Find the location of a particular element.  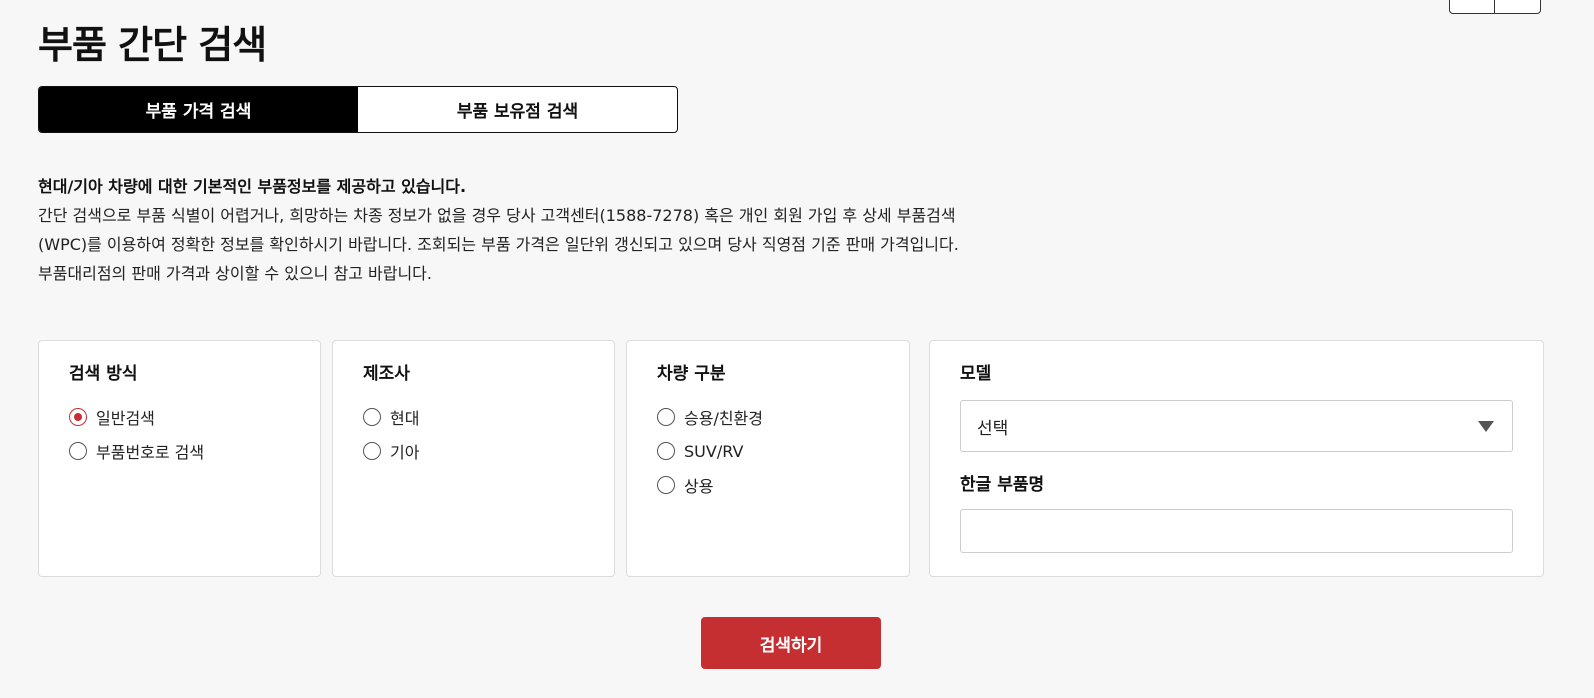

manufacturer-panel: 제조사 현대 기아 is located at coordinates (473, 458).